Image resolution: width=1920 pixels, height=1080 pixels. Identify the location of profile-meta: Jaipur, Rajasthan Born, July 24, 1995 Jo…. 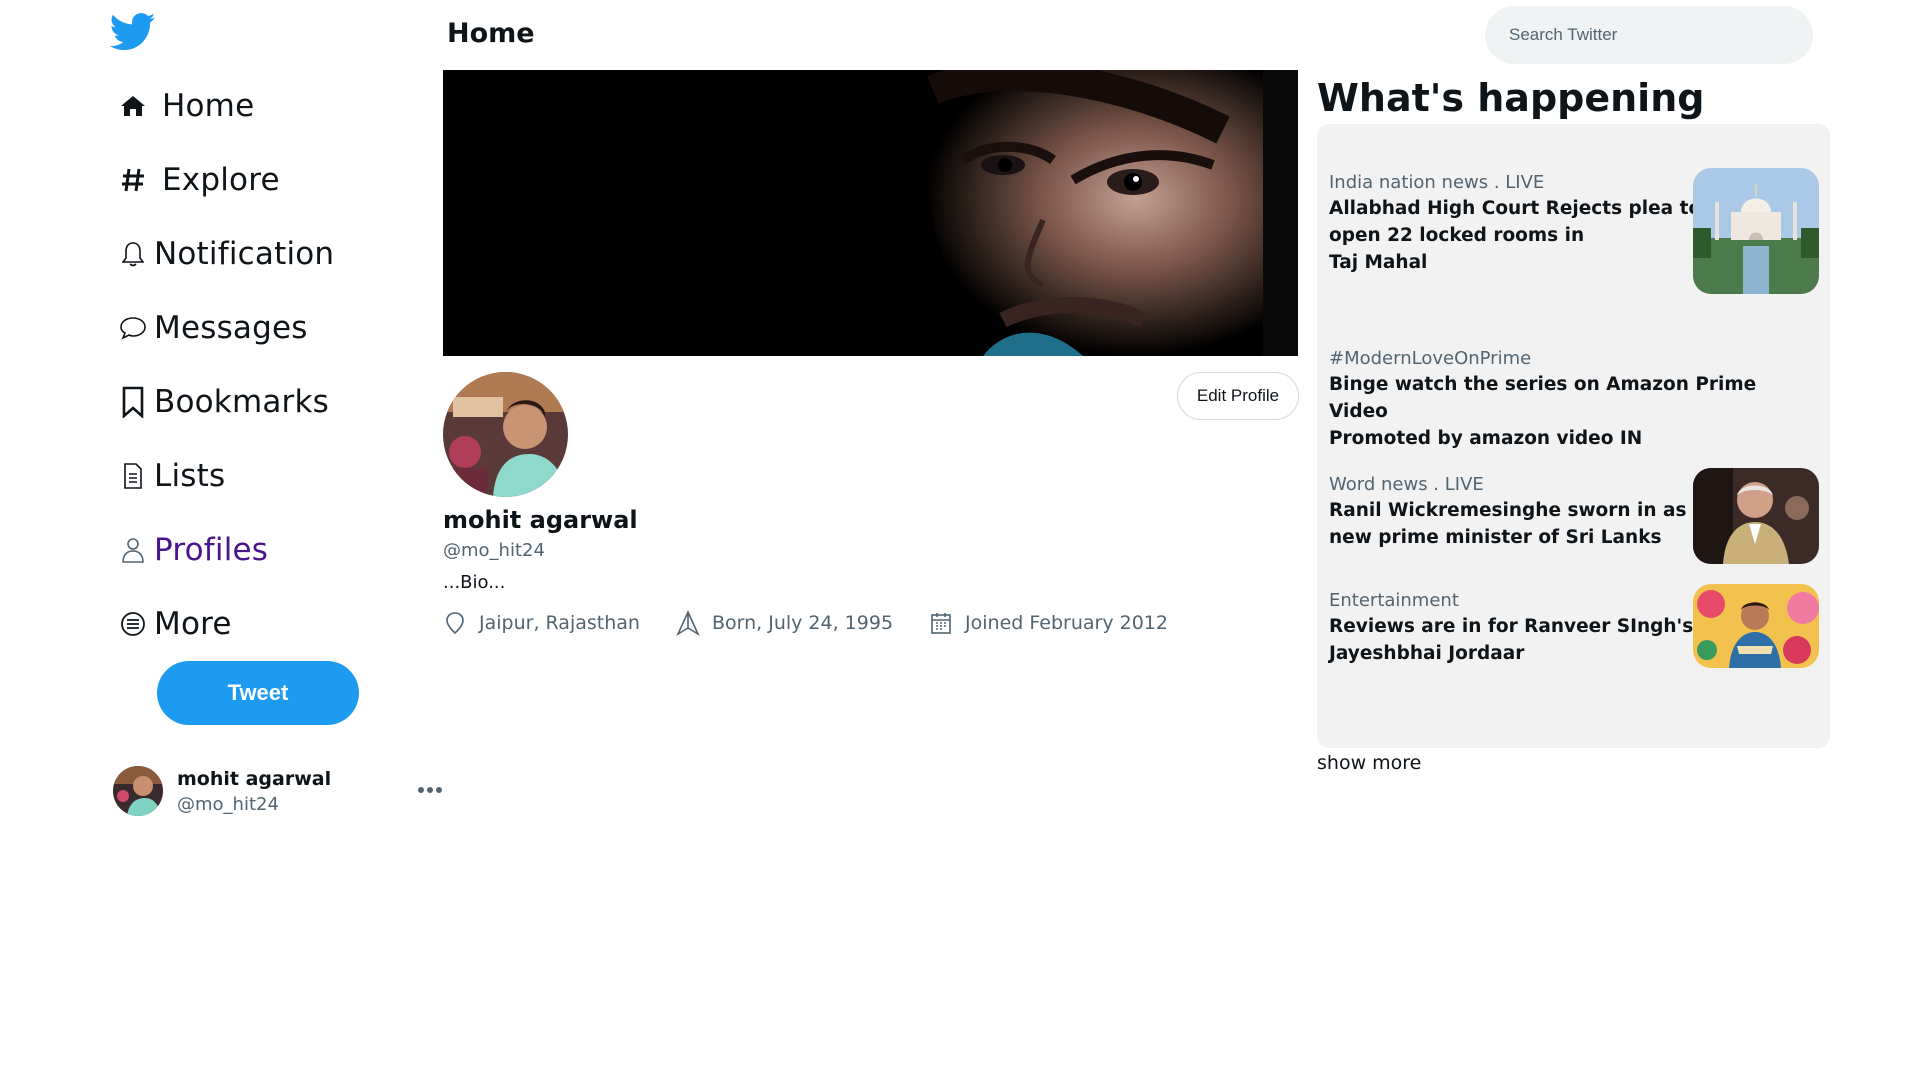
(823, 623).